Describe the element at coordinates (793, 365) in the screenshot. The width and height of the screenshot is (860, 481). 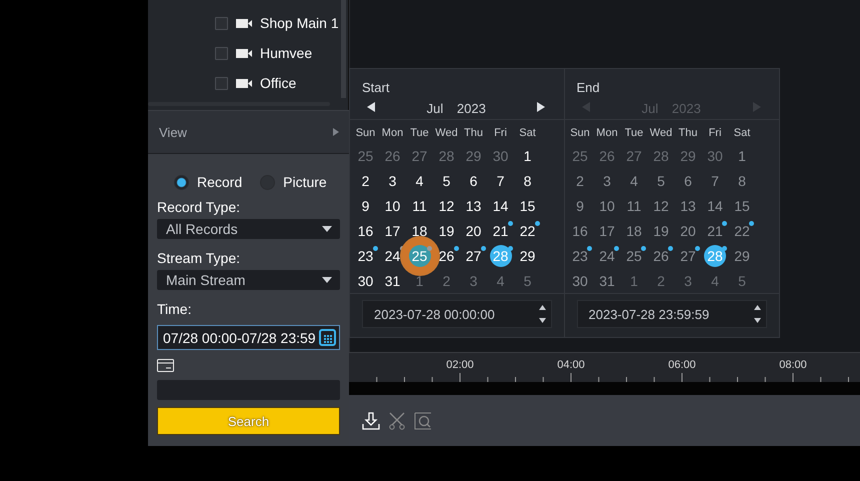
I see `time-label: 08:00` at that location.